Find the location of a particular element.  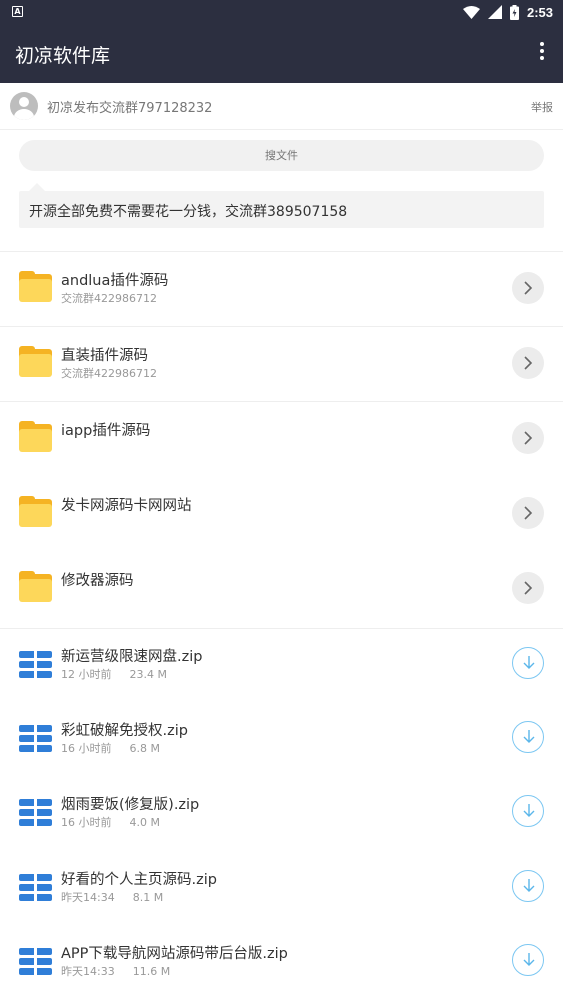

file-meta: 昨天14:34 8.1 M is located at coordinates (112, 897).